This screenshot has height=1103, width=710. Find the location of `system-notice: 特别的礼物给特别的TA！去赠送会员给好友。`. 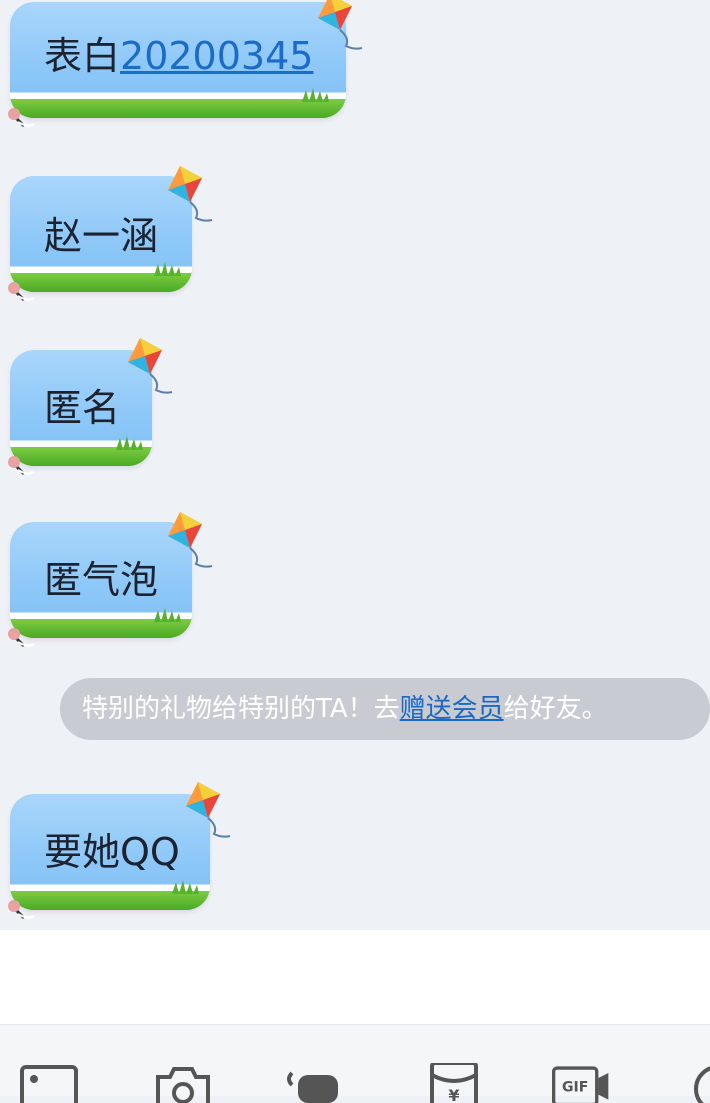

system-notice: 特别的礼物给特别的TA！去赠送会员给好友。 is located at coordinates (385, 709).